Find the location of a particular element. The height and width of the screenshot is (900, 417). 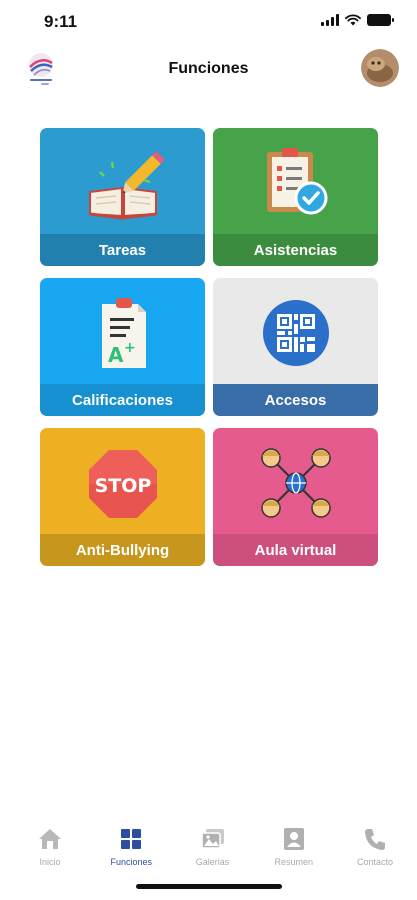

tab-resumen-label: Resumen is located at coordinates (294, 862).